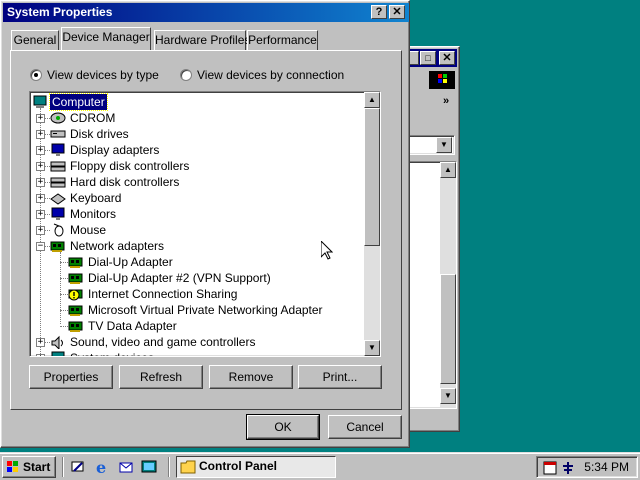 The height and width of the screenshot is (480, 640). I want to click on start-button: Start, so click(29, 467).